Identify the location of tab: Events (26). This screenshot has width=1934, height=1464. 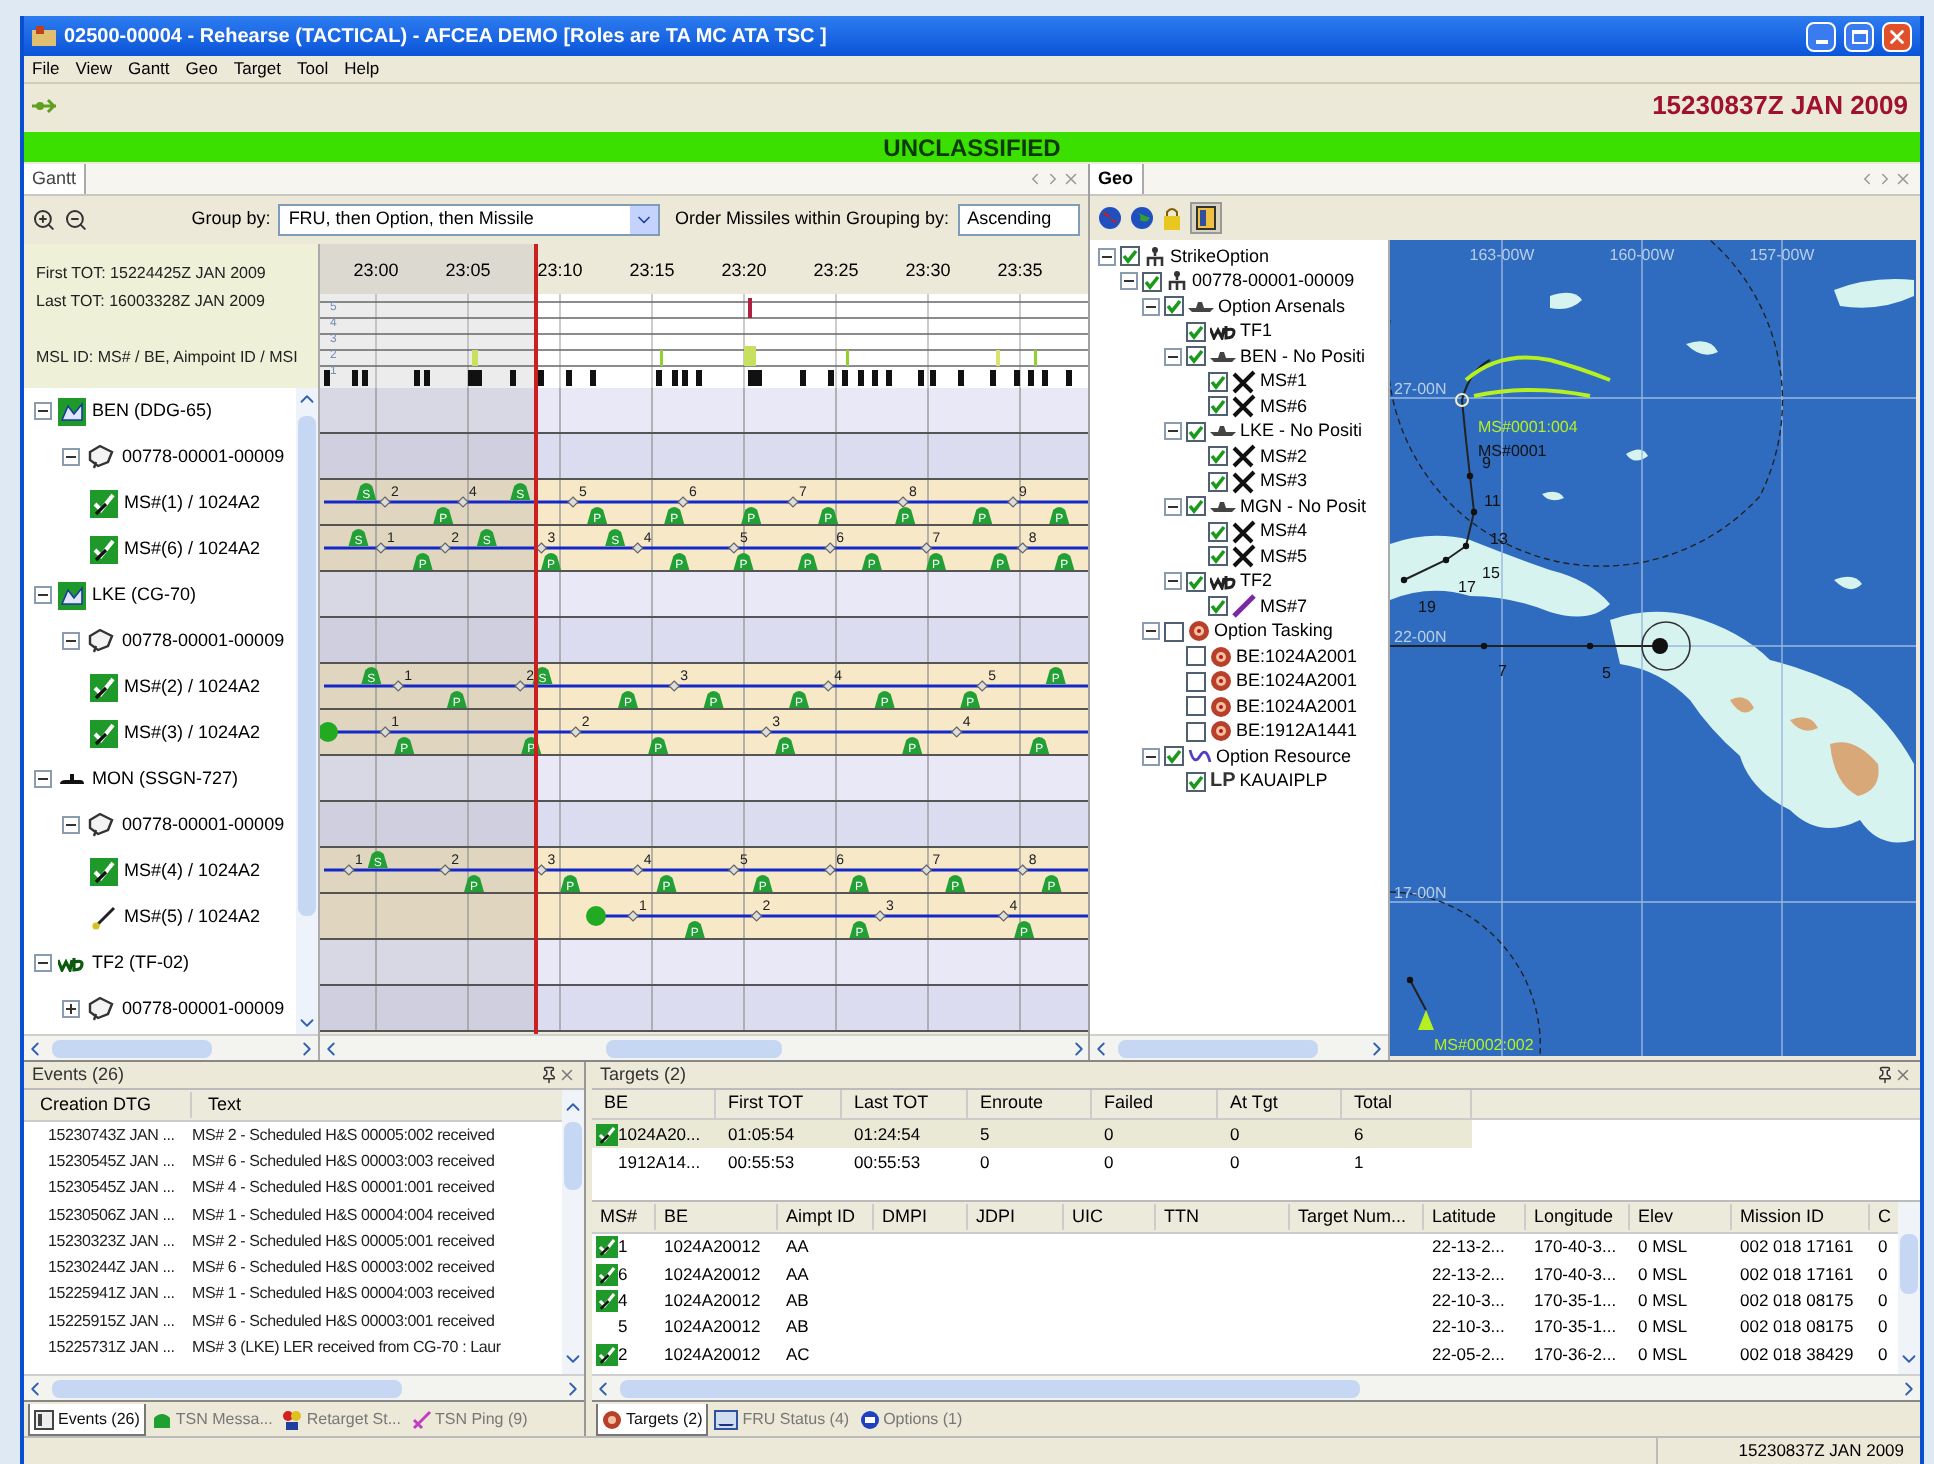
(87, 1420).